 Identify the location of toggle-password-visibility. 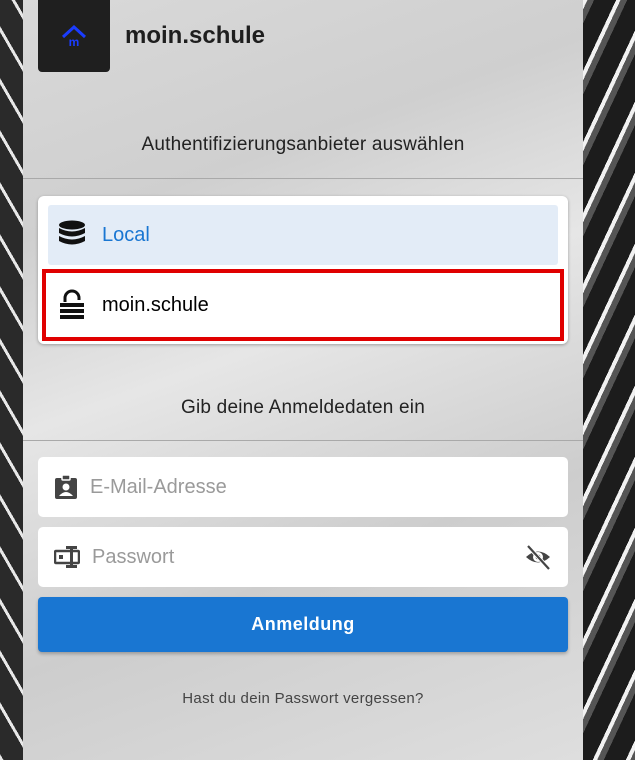
(538, 559).